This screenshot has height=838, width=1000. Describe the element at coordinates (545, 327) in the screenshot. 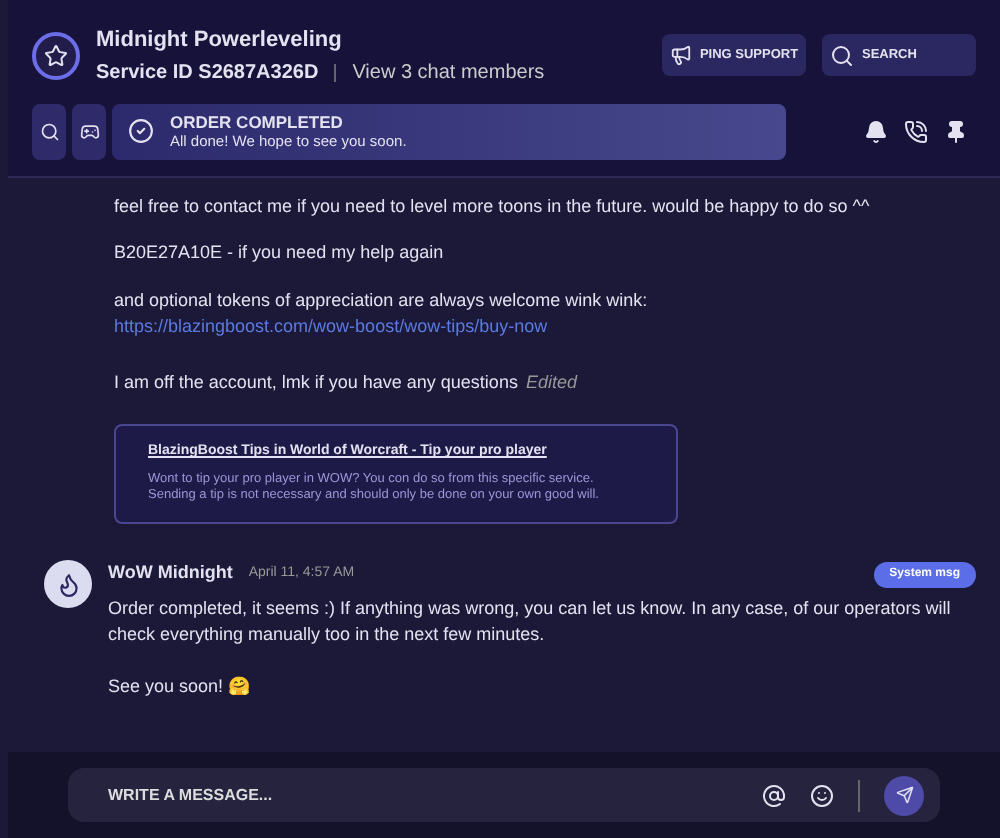

I see `tips-link: https://blazingboost.com/wow-boost/wow-tips/buy-now` at that location.